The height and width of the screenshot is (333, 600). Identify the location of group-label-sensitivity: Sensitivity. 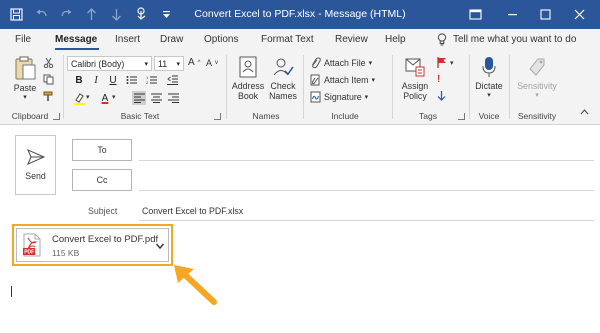
(537, 116).